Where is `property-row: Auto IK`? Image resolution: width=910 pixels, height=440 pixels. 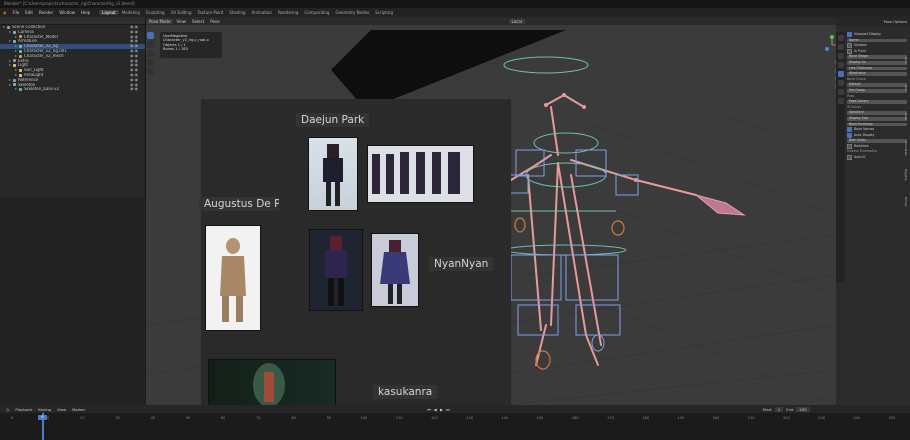 property-row: Auto IK is located at coordinates (877, 158).